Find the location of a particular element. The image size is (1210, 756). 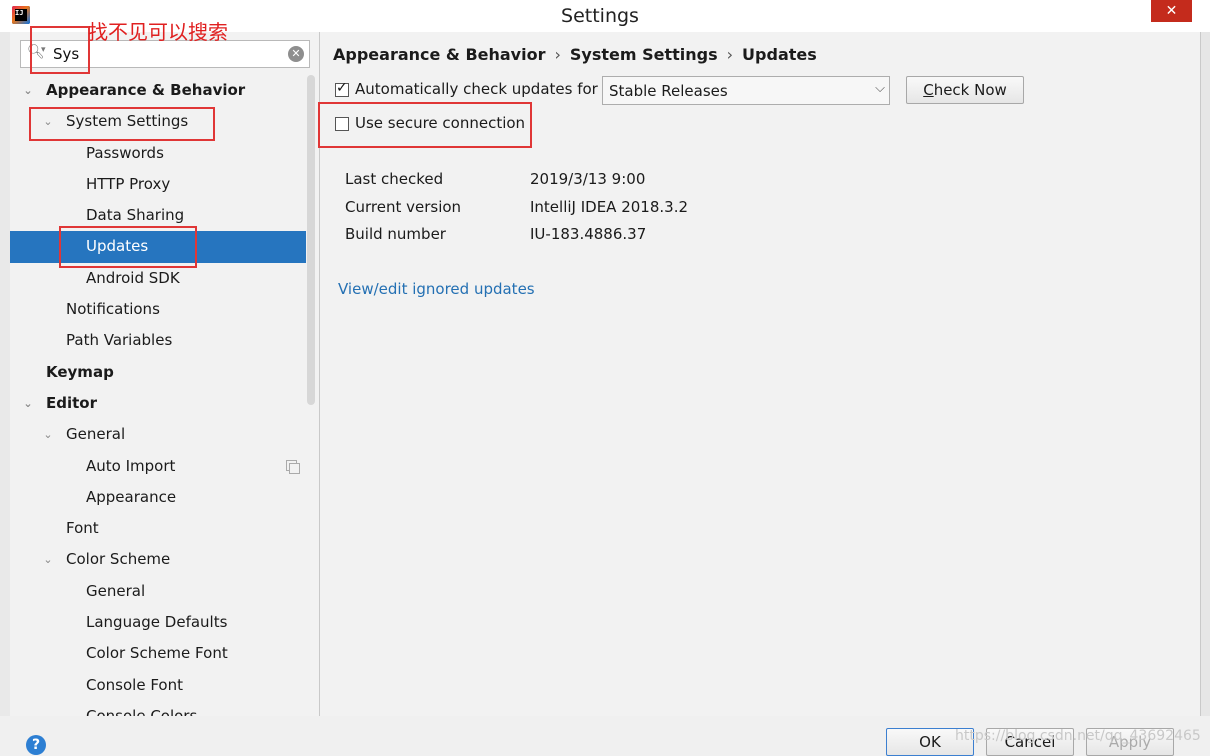

left-window-edge is located at coordinates (5, 374).